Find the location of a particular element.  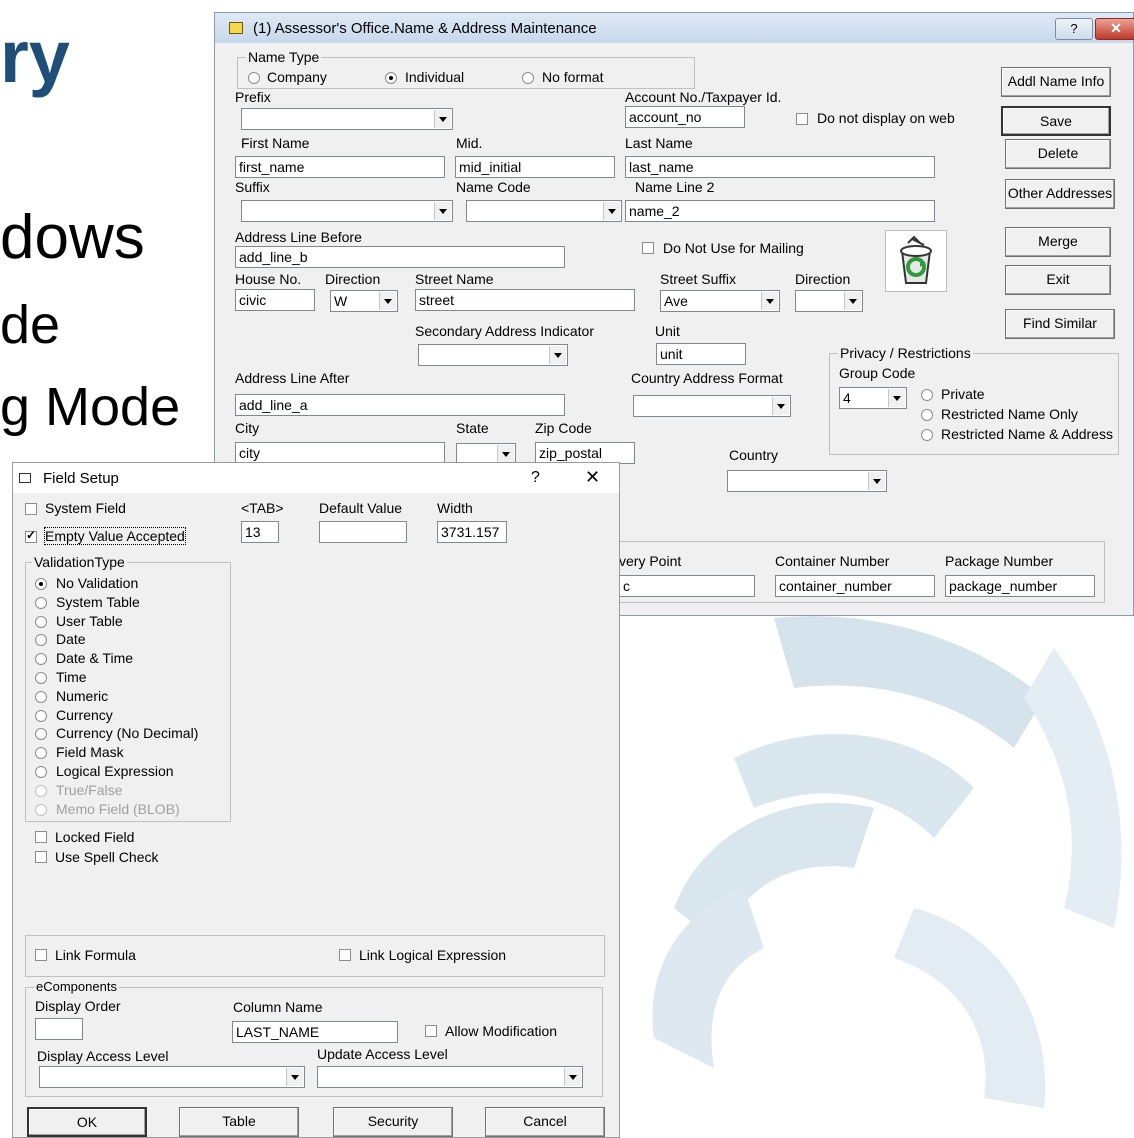

help-button: ? is located at coordinates (535, 478).